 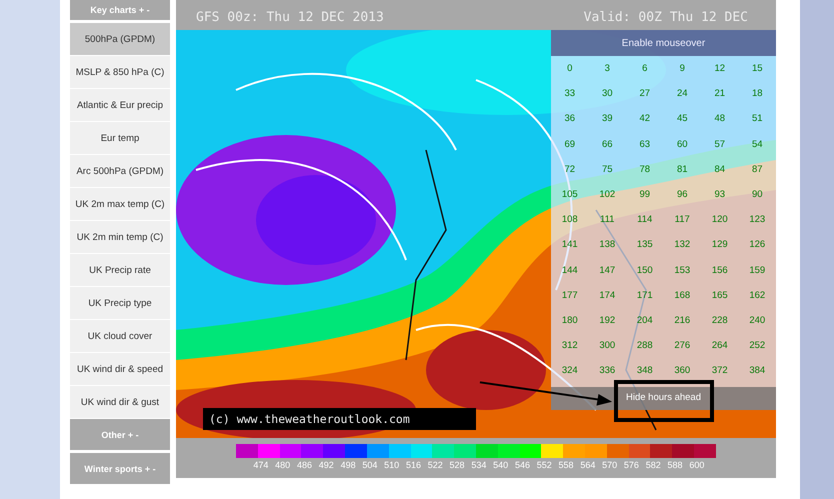 I want to click on forecast-hour-link: 177, so click(x=570, y=295).